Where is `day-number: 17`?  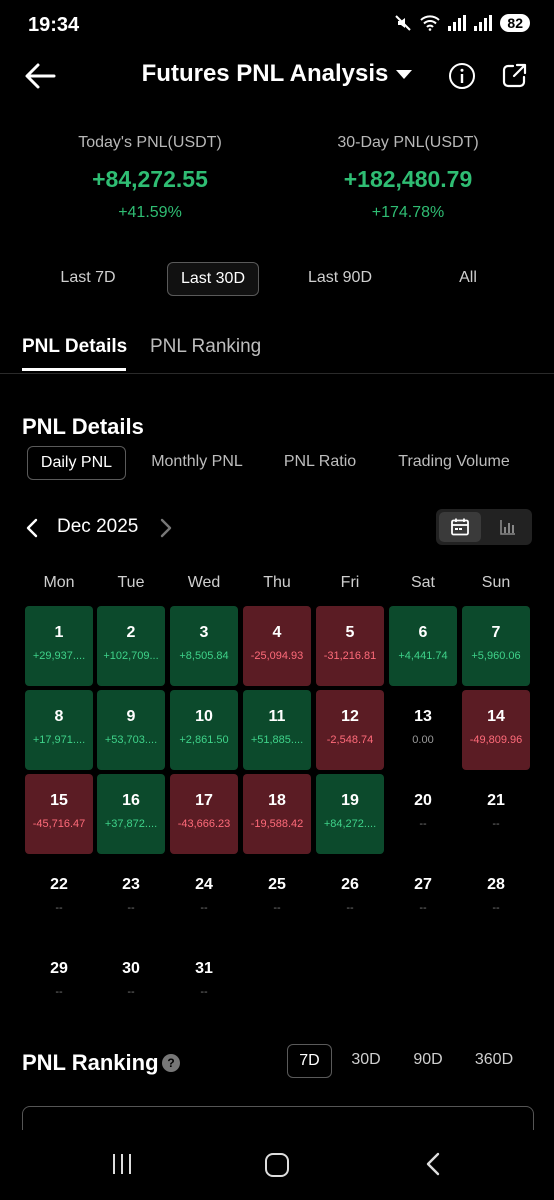
day-number: 17 is located at coordinates (204, 800).